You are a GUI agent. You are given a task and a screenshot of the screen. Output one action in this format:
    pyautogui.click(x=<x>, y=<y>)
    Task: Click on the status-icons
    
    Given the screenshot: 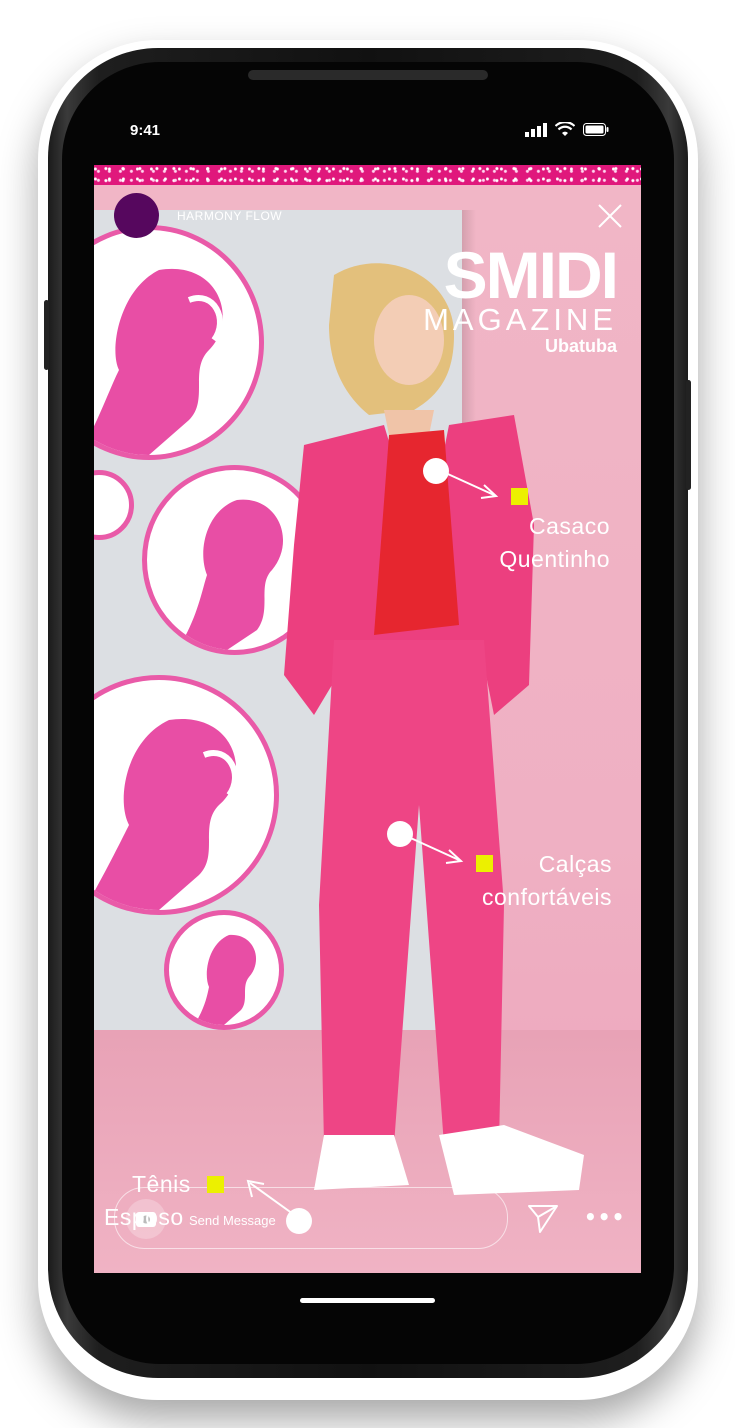 What is the action you would take?
    pyautogui.click(x=567, y=129)
    